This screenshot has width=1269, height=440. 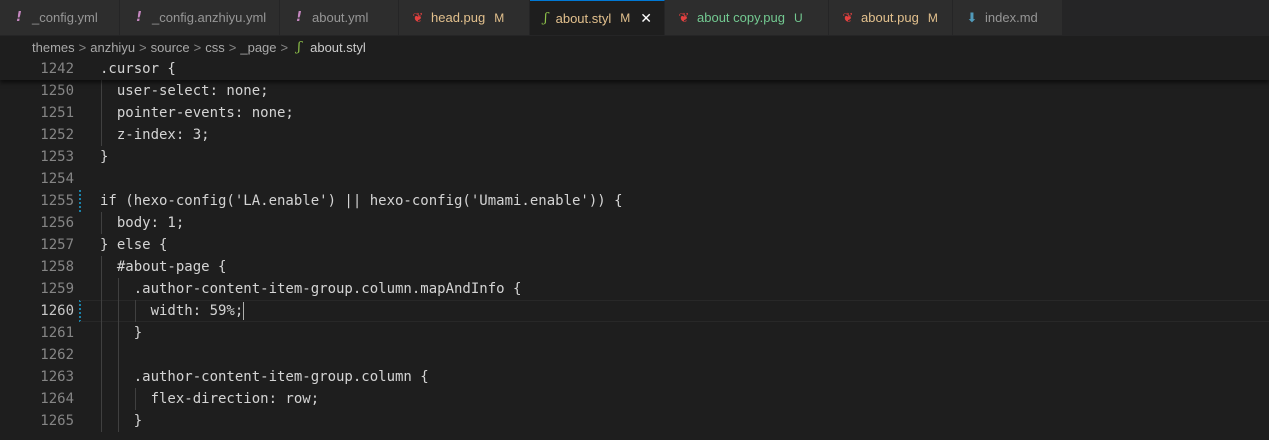 I want to click on line-number: 1255, so click(x=57, y=201).